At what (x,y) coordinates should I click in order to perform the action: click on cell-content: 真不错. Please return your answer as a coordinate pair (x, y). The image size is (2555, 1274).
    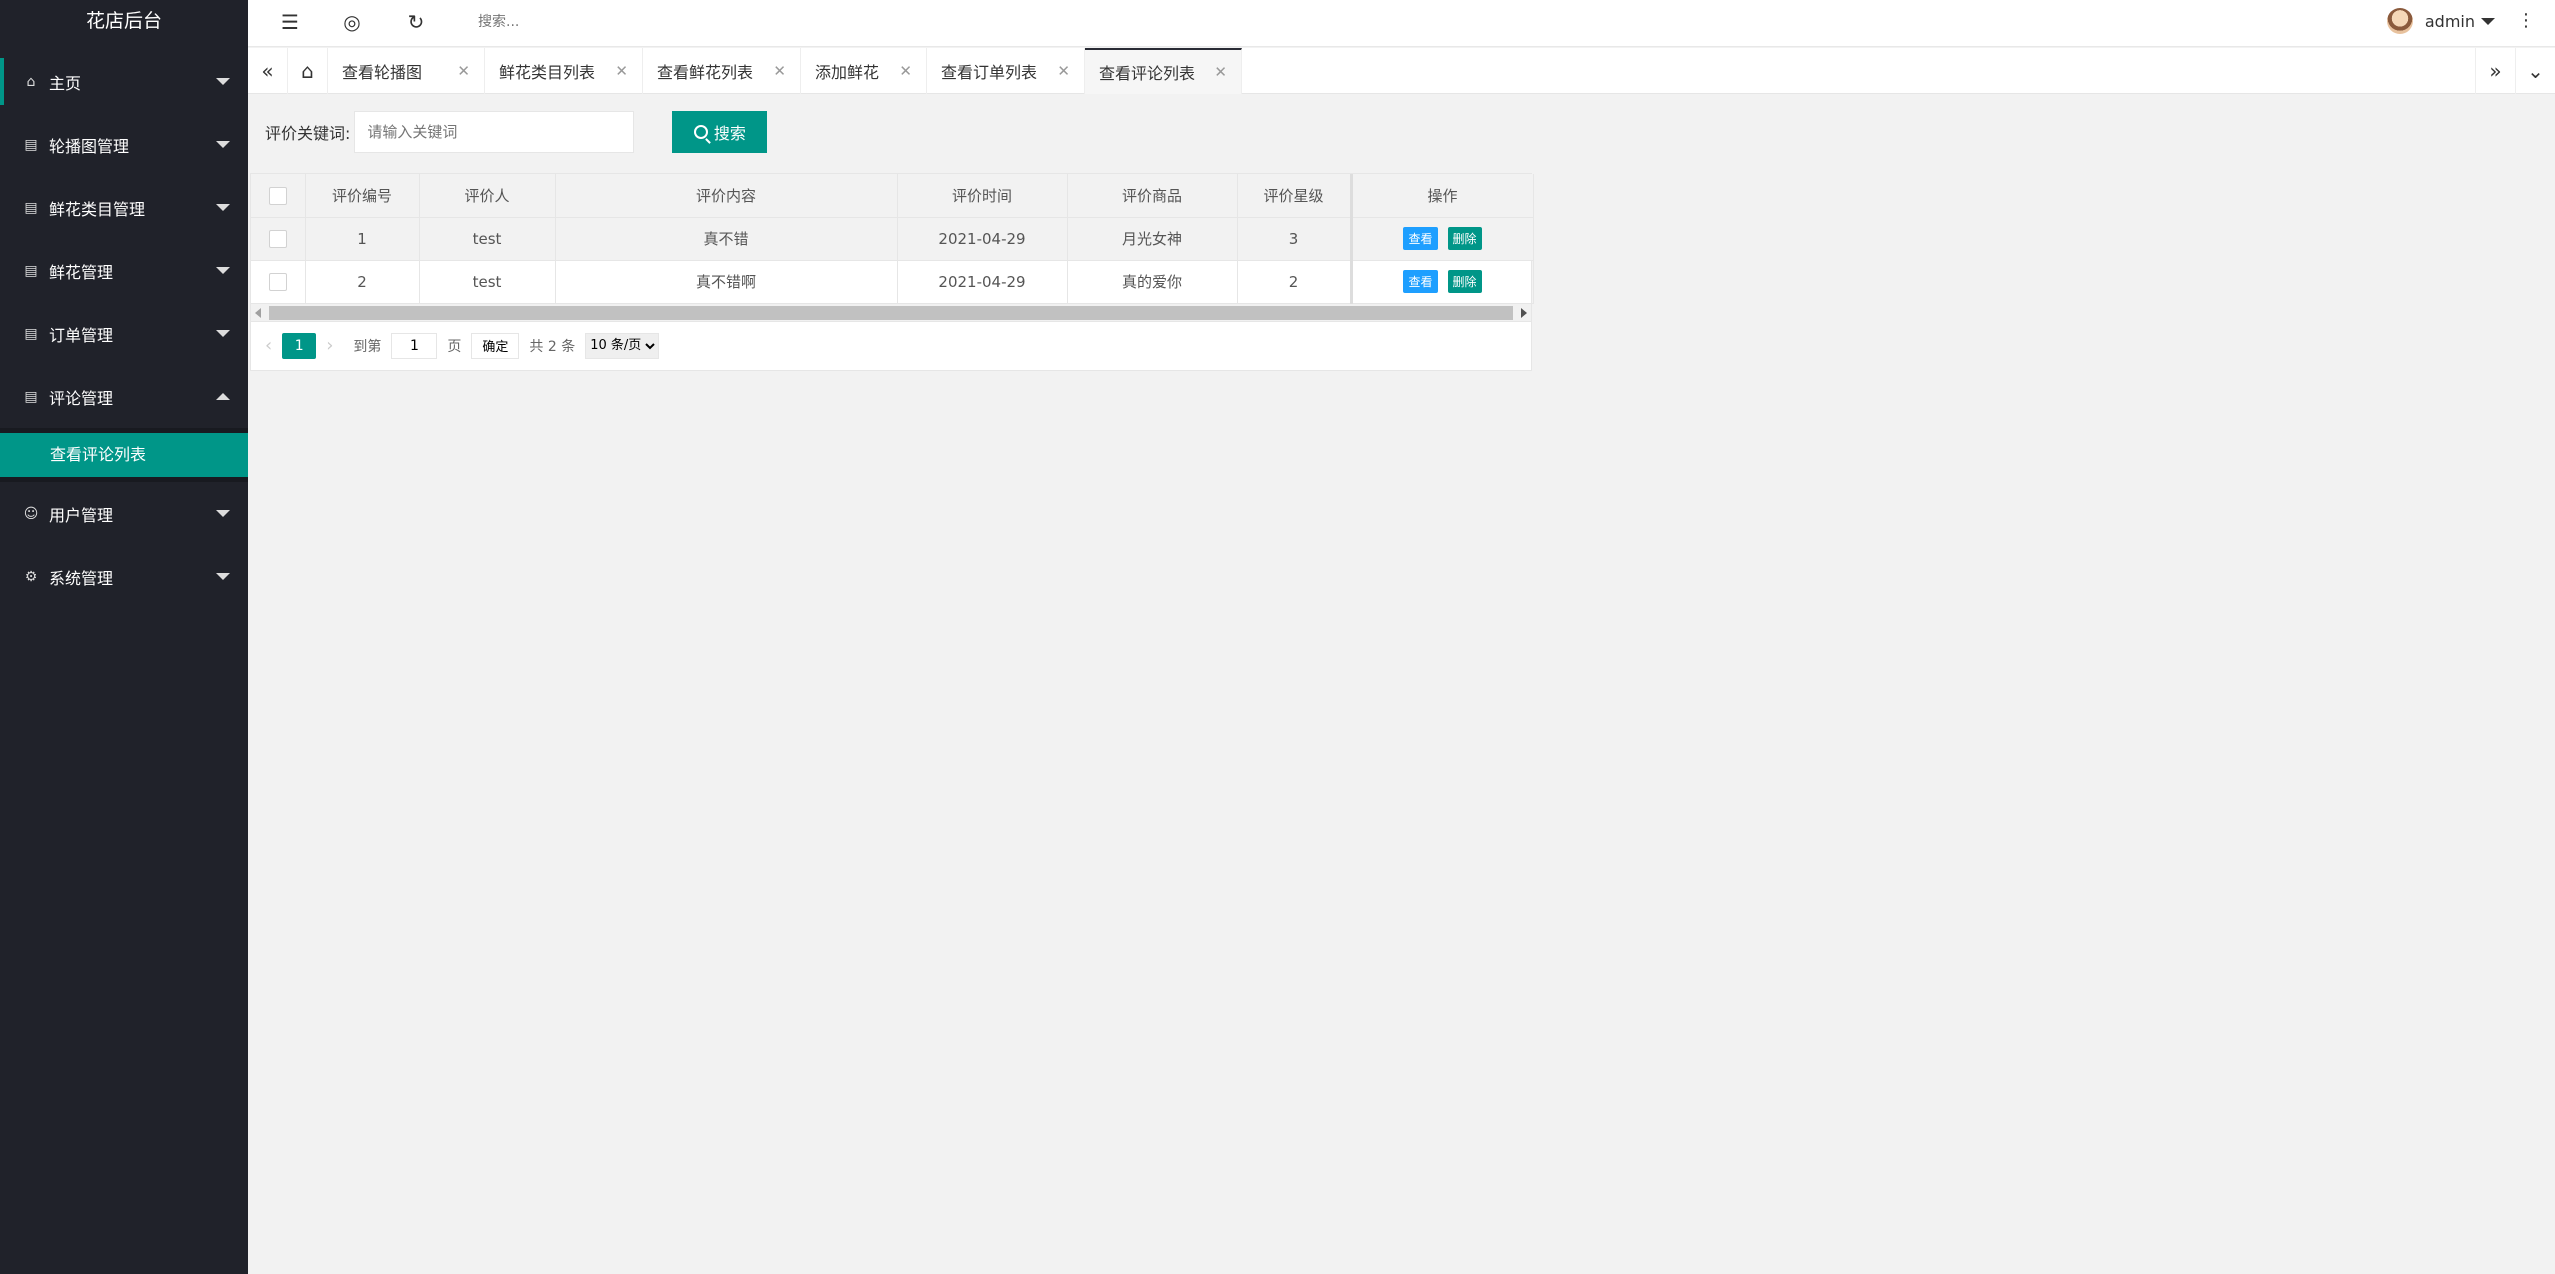
    Looking at the image, I should click on (726, 239).